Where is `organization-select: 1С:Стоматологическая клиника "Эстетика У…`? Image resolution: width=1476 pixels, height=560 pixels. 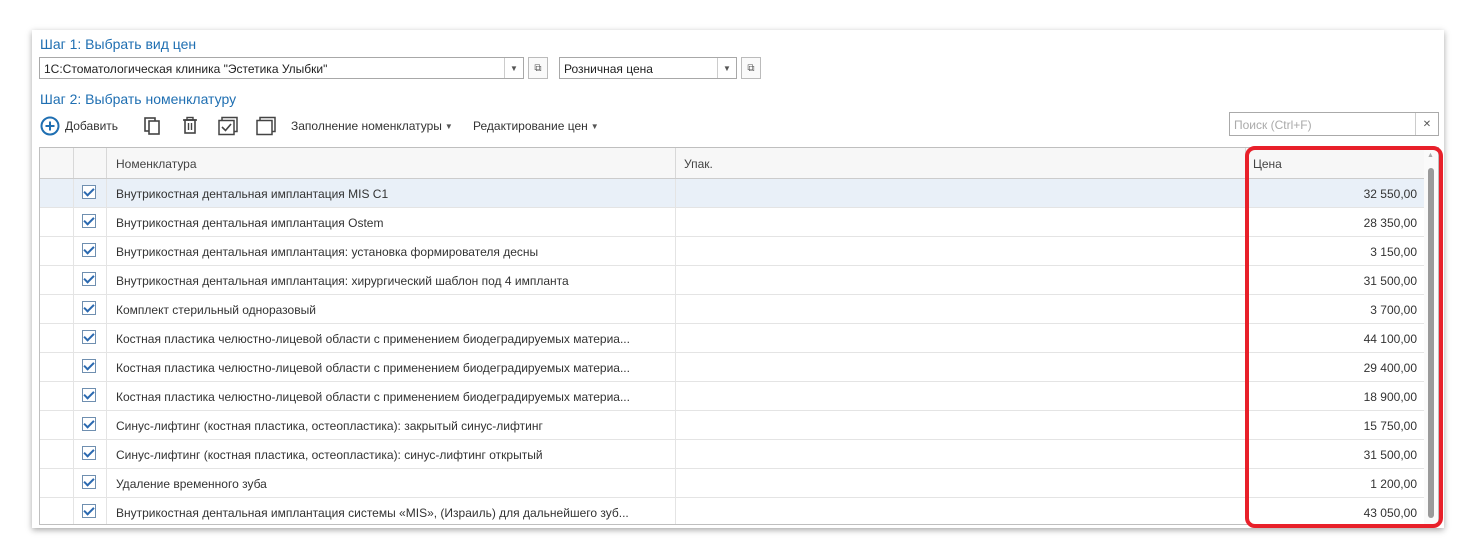 organization-select: 1С:Стоматологическая клиника "Эстетика У… is located at coordinates (281, 68).